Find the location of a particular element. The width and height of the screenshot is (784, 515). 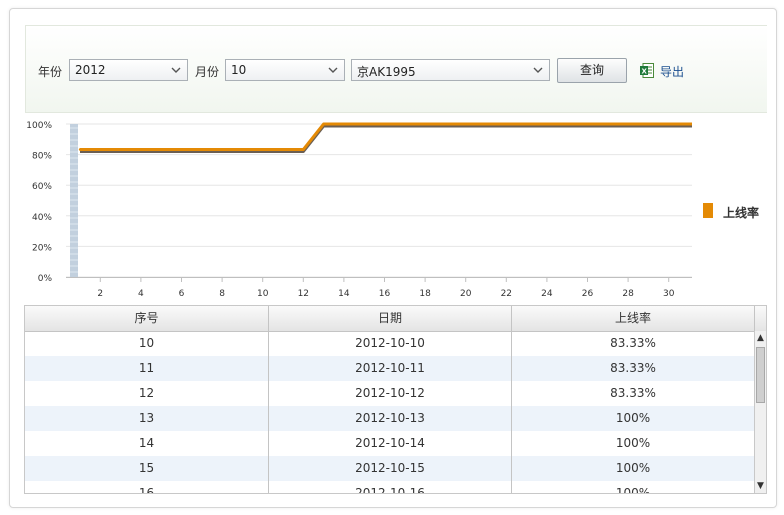

cell-index: 13 is located at coordinates (147, 418).